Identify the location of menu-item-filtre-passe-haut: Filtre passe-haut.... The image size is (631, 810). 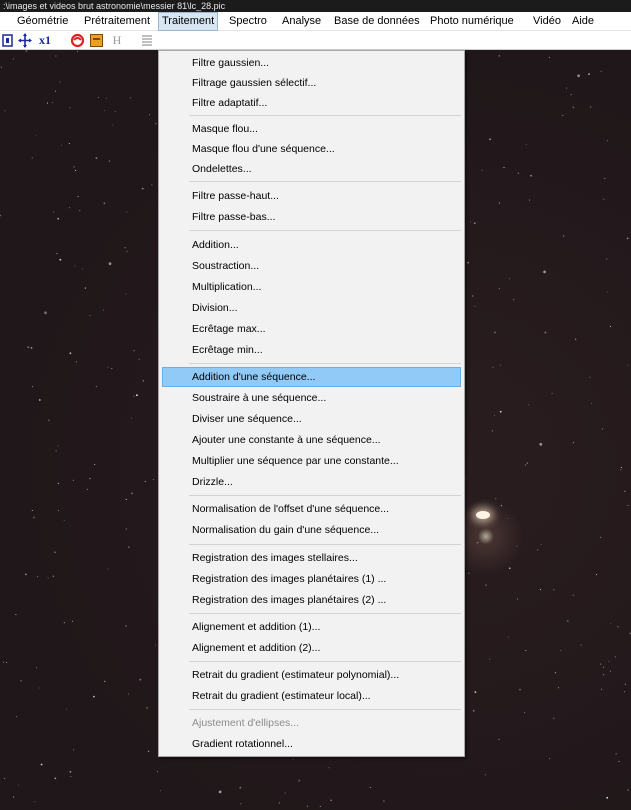
(311, 196).